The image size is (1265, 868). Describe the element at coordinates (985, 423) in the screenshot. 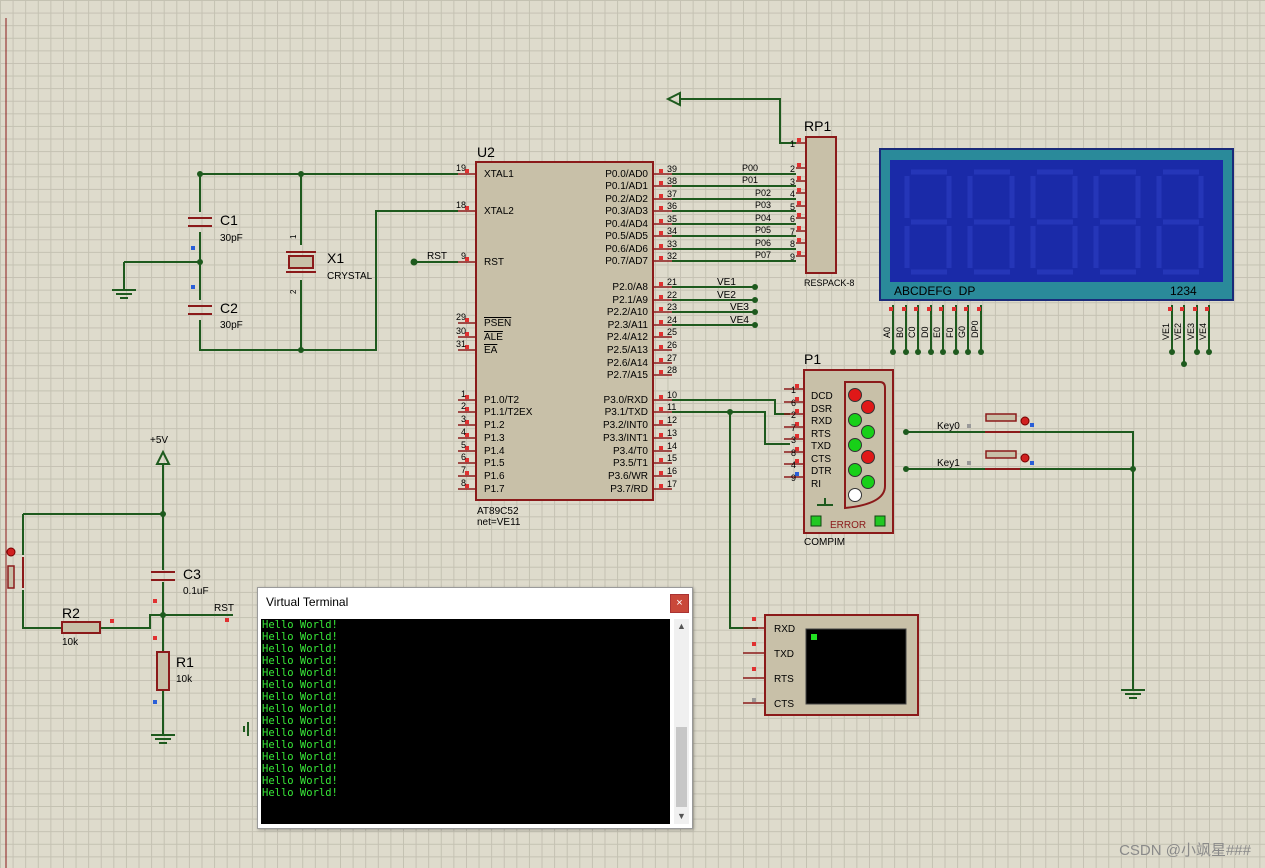

I see `key0-button: Key0` at that location.